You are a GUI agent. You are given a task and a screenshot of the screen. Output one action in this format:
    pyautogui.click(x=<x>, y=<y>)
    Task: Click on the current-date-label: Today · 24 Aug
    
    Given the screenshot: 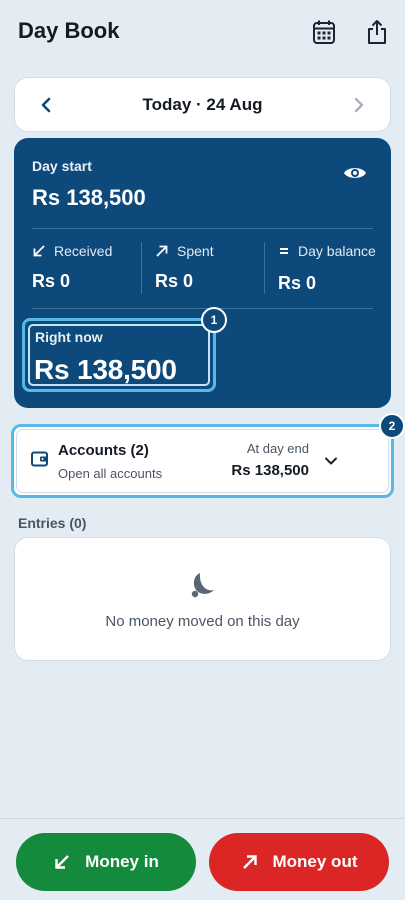 What is the action you would take?
    pyautogui.click(x=202, y=105)
    